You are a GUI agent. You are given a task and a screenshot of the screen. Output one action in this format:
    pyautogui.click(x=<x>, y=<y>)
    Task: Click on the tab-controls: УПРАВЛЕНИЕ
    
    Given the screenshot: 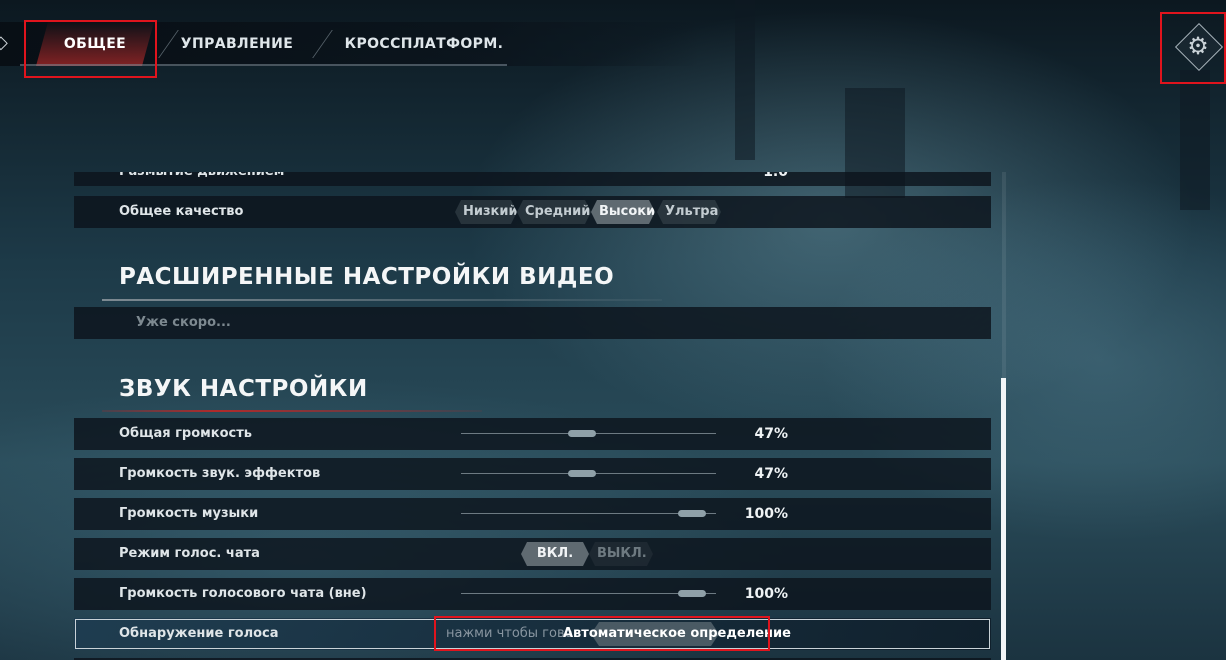 What is the action you would take?
    pyautogui.click(x=237, y=44)
    